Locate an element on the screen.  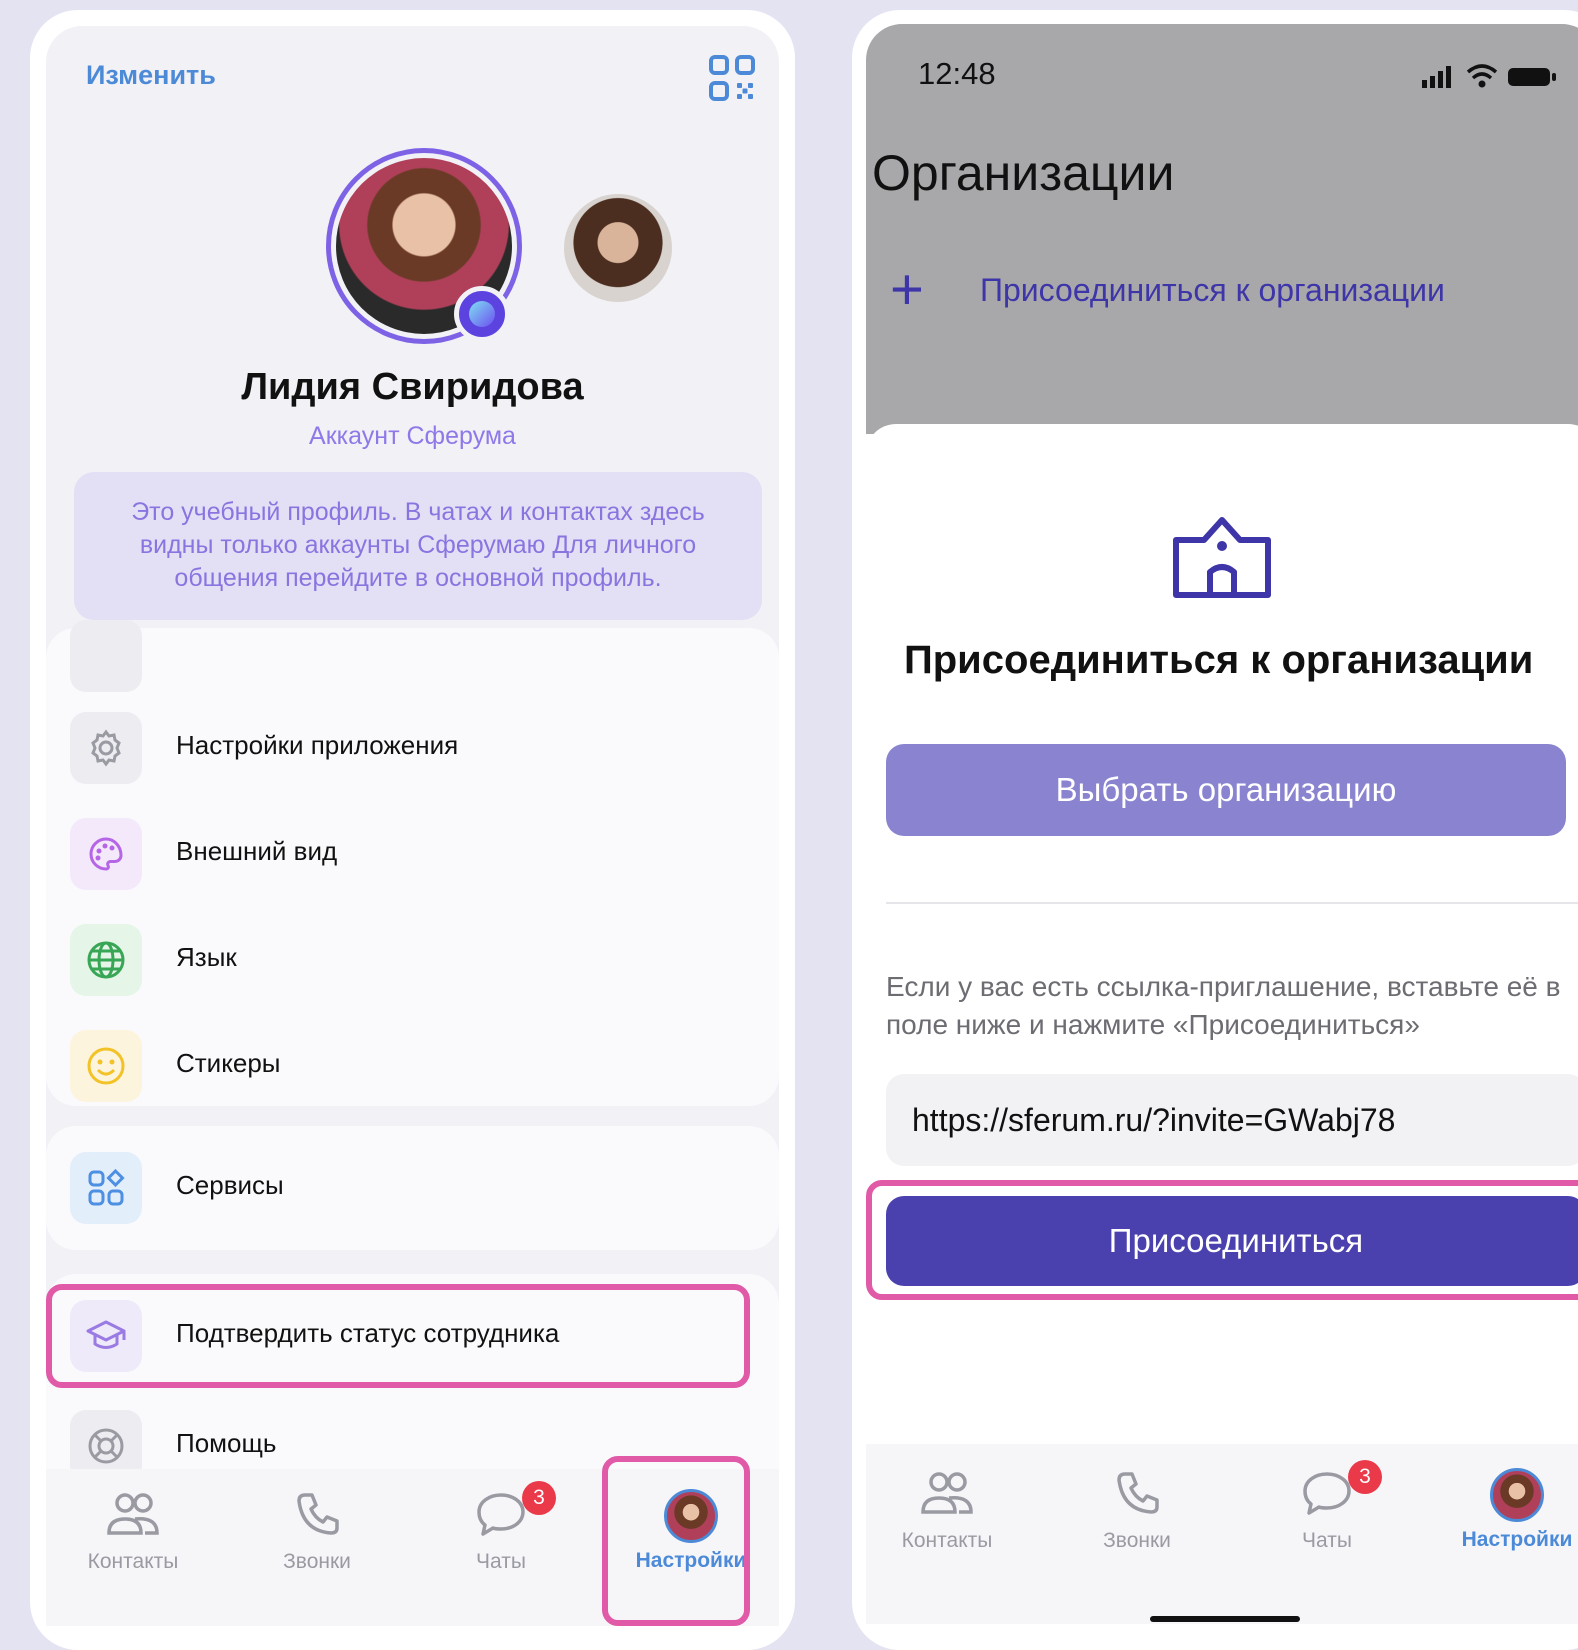
invite-link-input: https://sferum.ru/?invite=GWabj78 is located at coordinates (1232, 1120).